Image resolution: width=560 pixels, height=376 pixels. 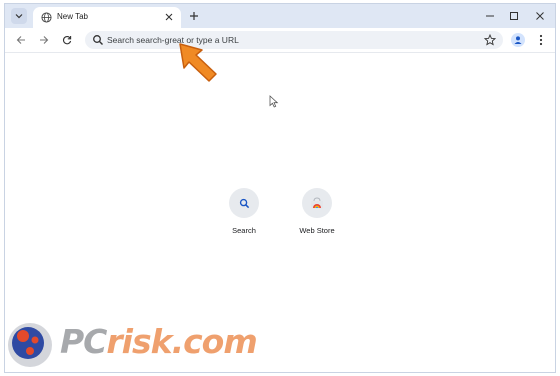 I want to click on shortcut-web-store-tile, so click(x=317, y=203).